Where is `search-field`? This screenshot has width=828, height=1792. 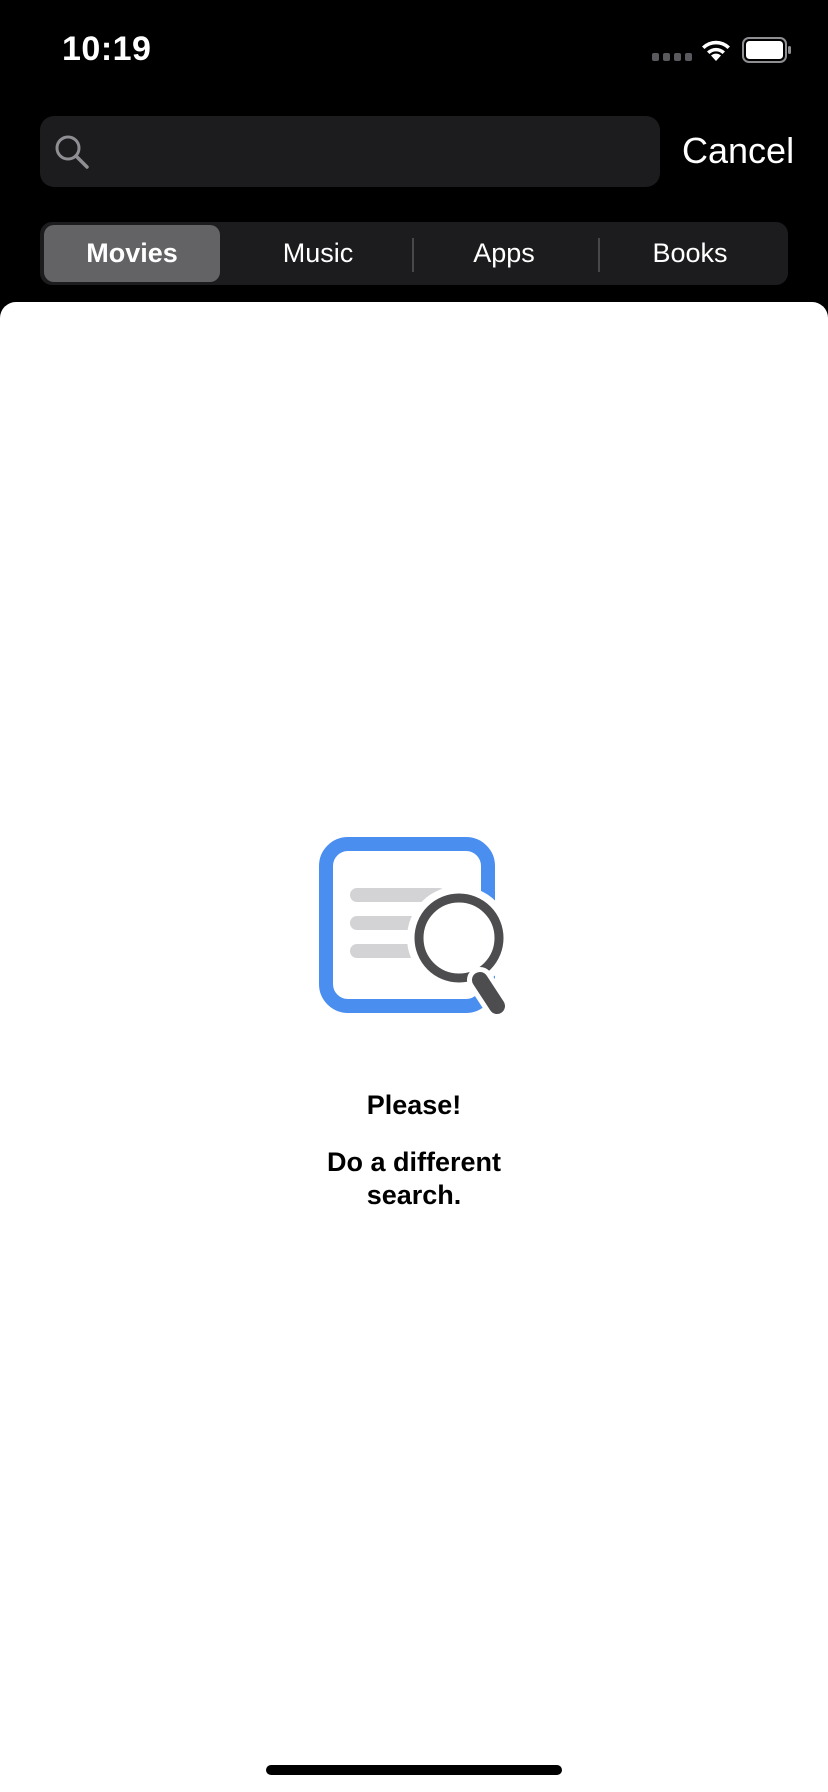 search-field is located at coordinates (350, 151).